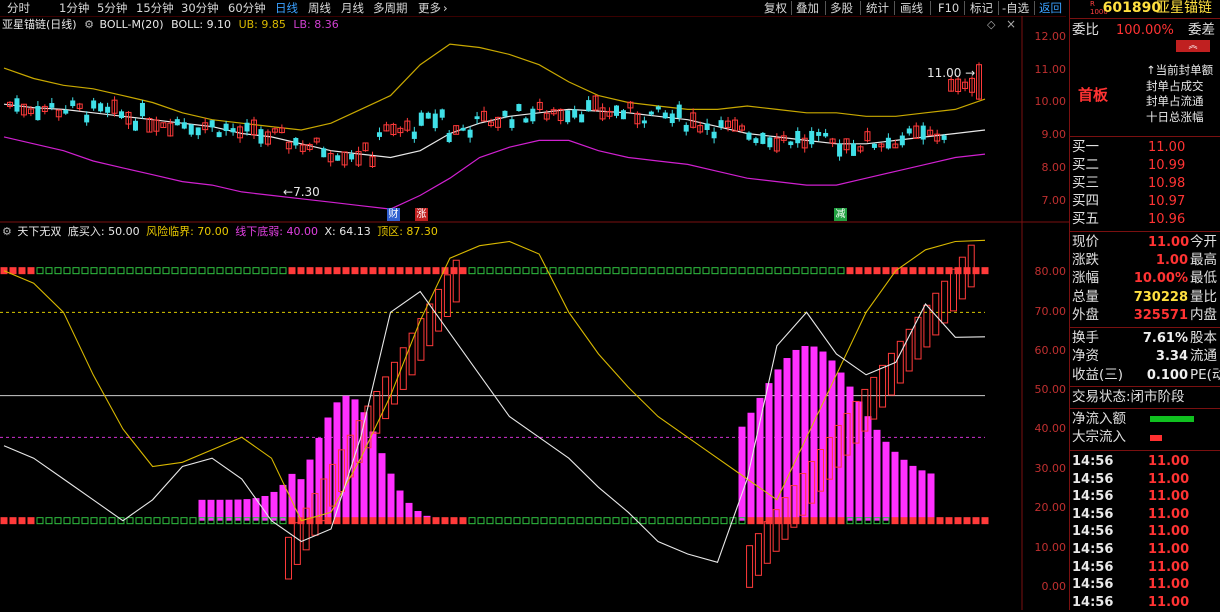 This screenshot has height=612, width=1220. What do you see at coordinates (775, 8) in the screenshot?
I see `fuquan-button: 复权` at bounding box center [775, 8].